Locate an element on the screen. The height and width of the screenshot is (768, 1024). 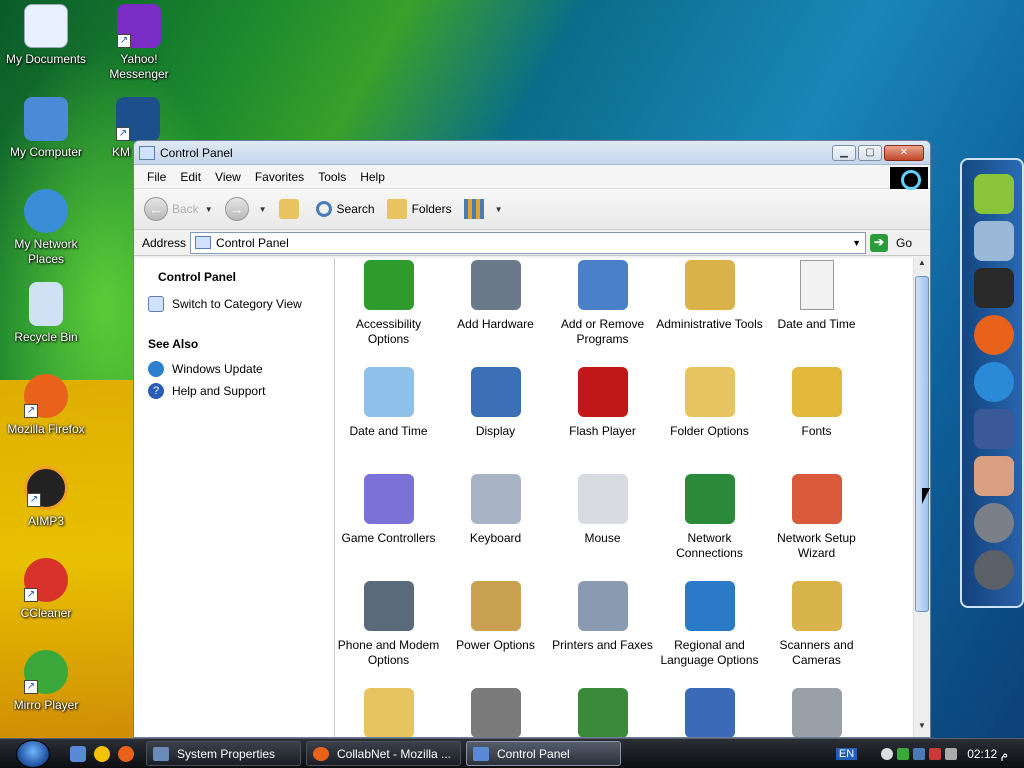
title-bar: Control Panel ▁ ▢ ✕ is located at coordinates (532, 153).